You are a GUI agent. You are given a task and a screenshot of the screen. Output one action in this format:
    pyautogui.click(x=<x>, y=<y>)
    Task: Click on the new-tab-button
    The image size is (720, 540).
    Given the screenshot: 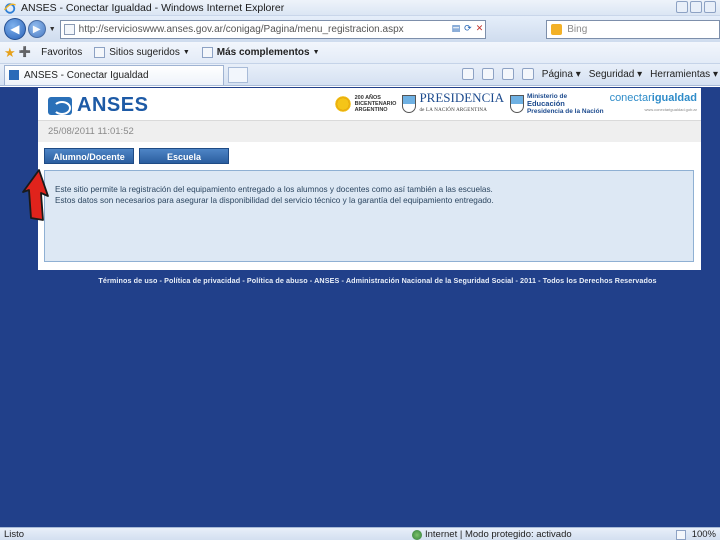 What is the action you would take?
    pyautogui.click(x=238, y=74)
    